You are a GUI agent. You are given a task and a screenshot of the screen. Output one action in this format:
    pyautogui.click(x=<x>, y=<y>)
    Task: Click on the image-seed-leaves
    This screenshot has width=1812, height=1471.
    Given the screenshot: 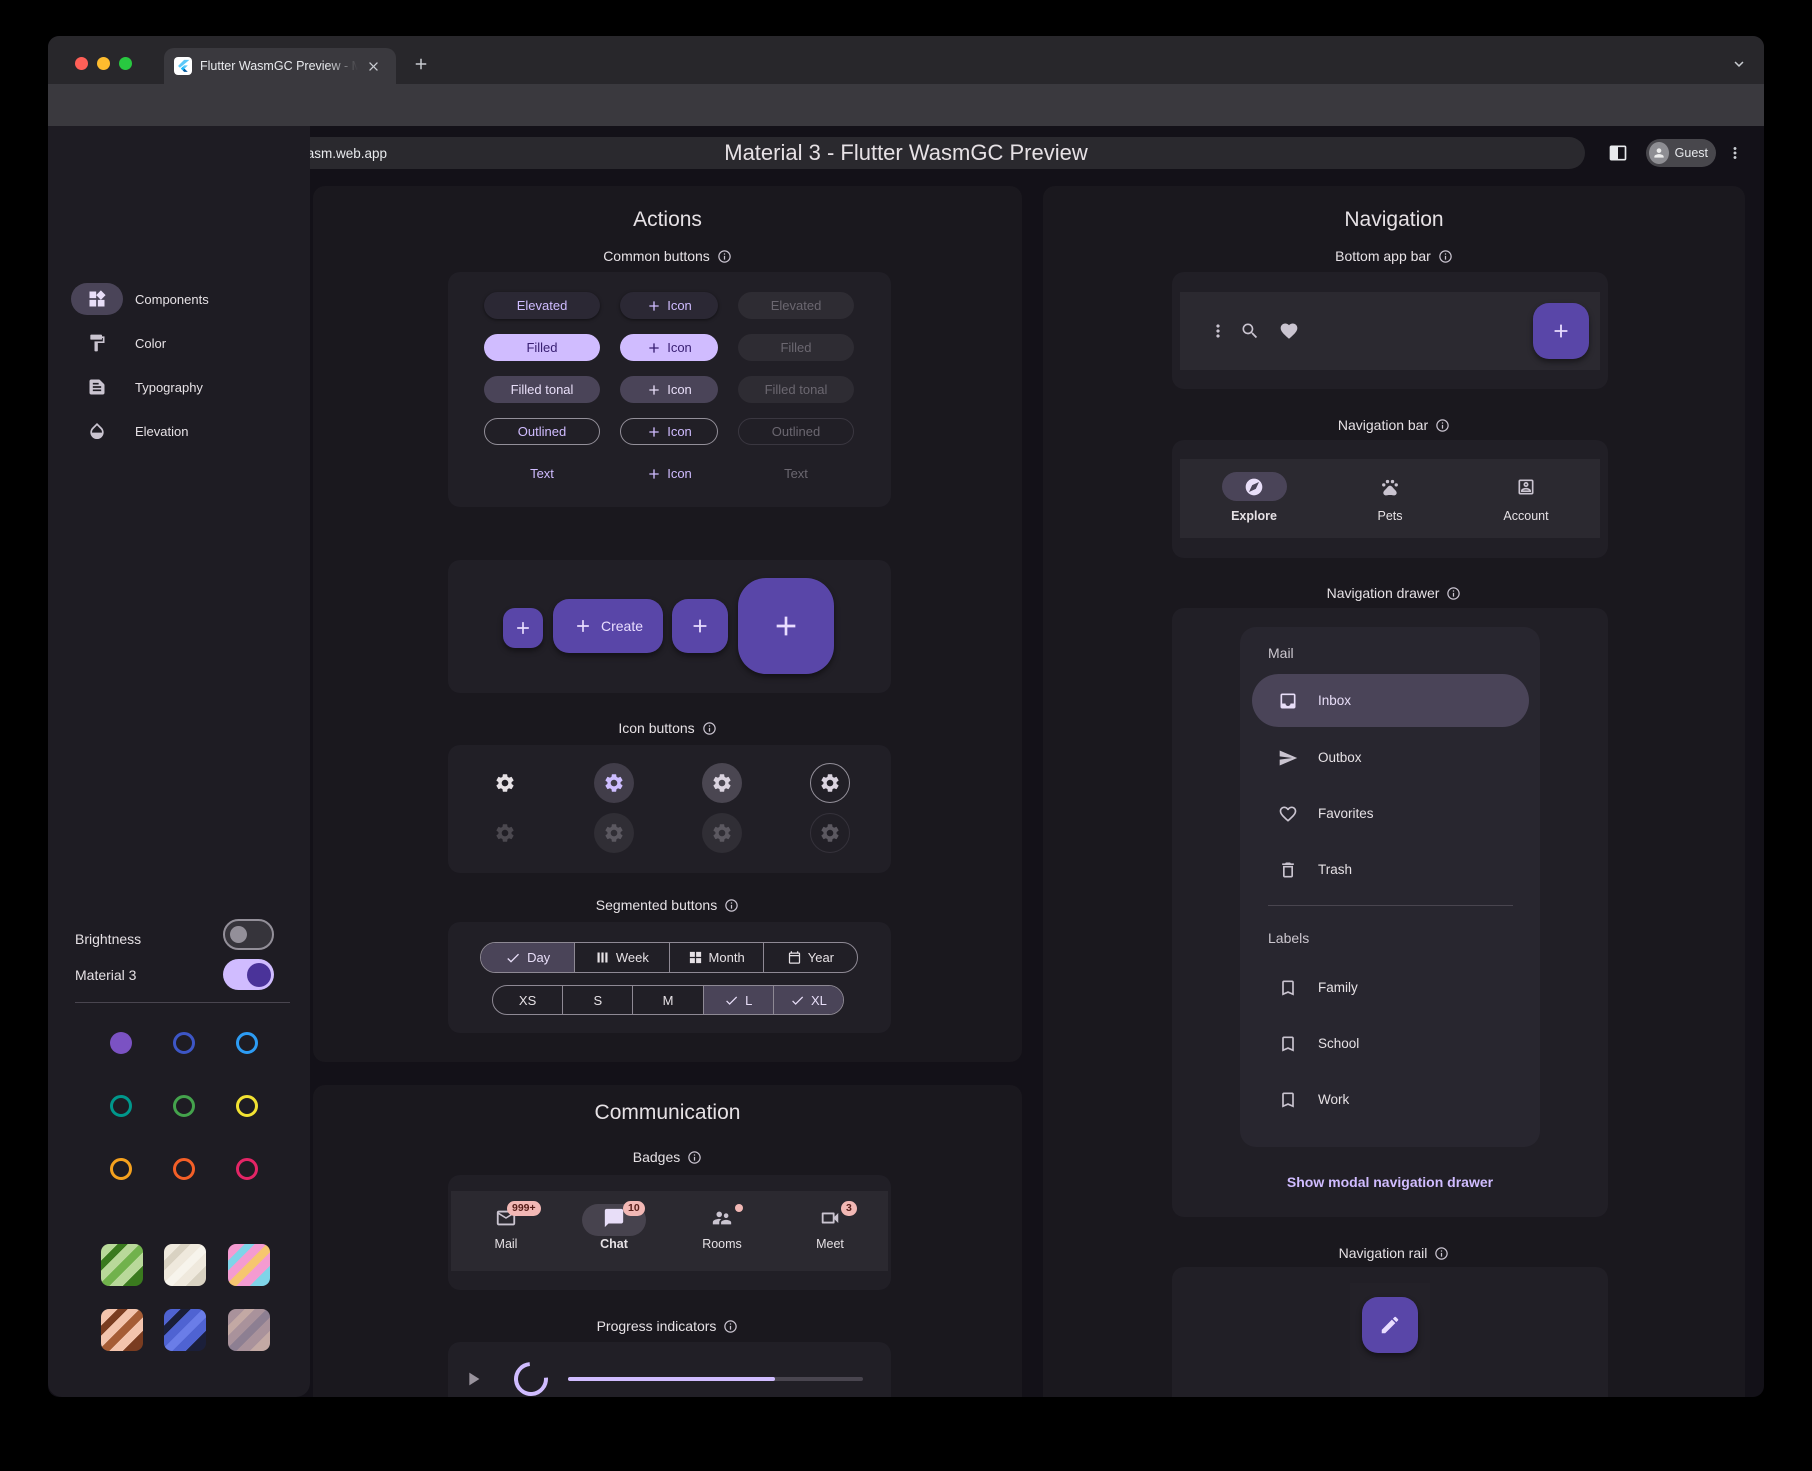 What is the action you would take?
    pyautogui.click(x=122, y=1265)
    